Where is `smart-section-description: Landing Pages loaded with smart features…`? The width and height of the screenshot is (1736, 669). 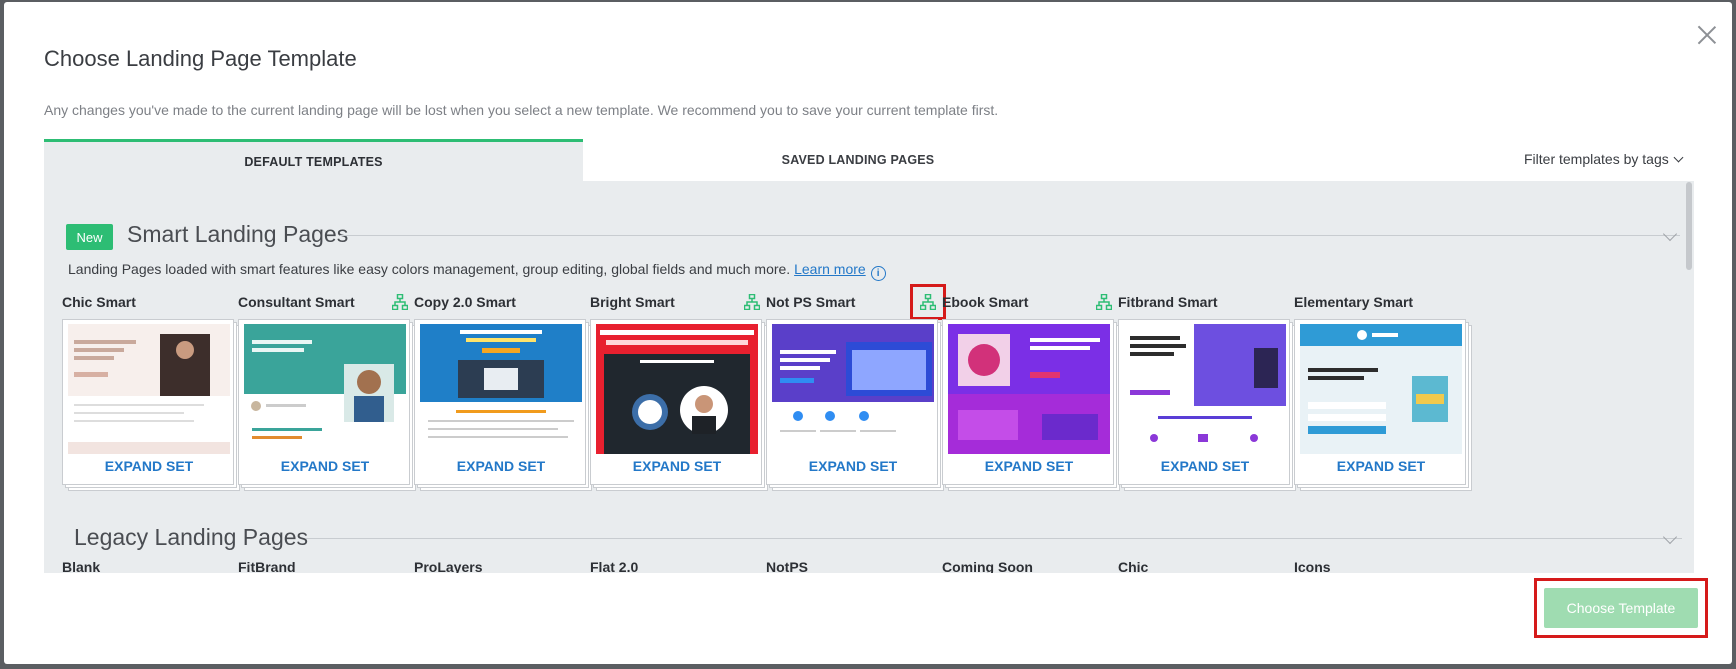
smart-section-description: Landing Pages loaded with smart features… is located at coordinates (477, 271).